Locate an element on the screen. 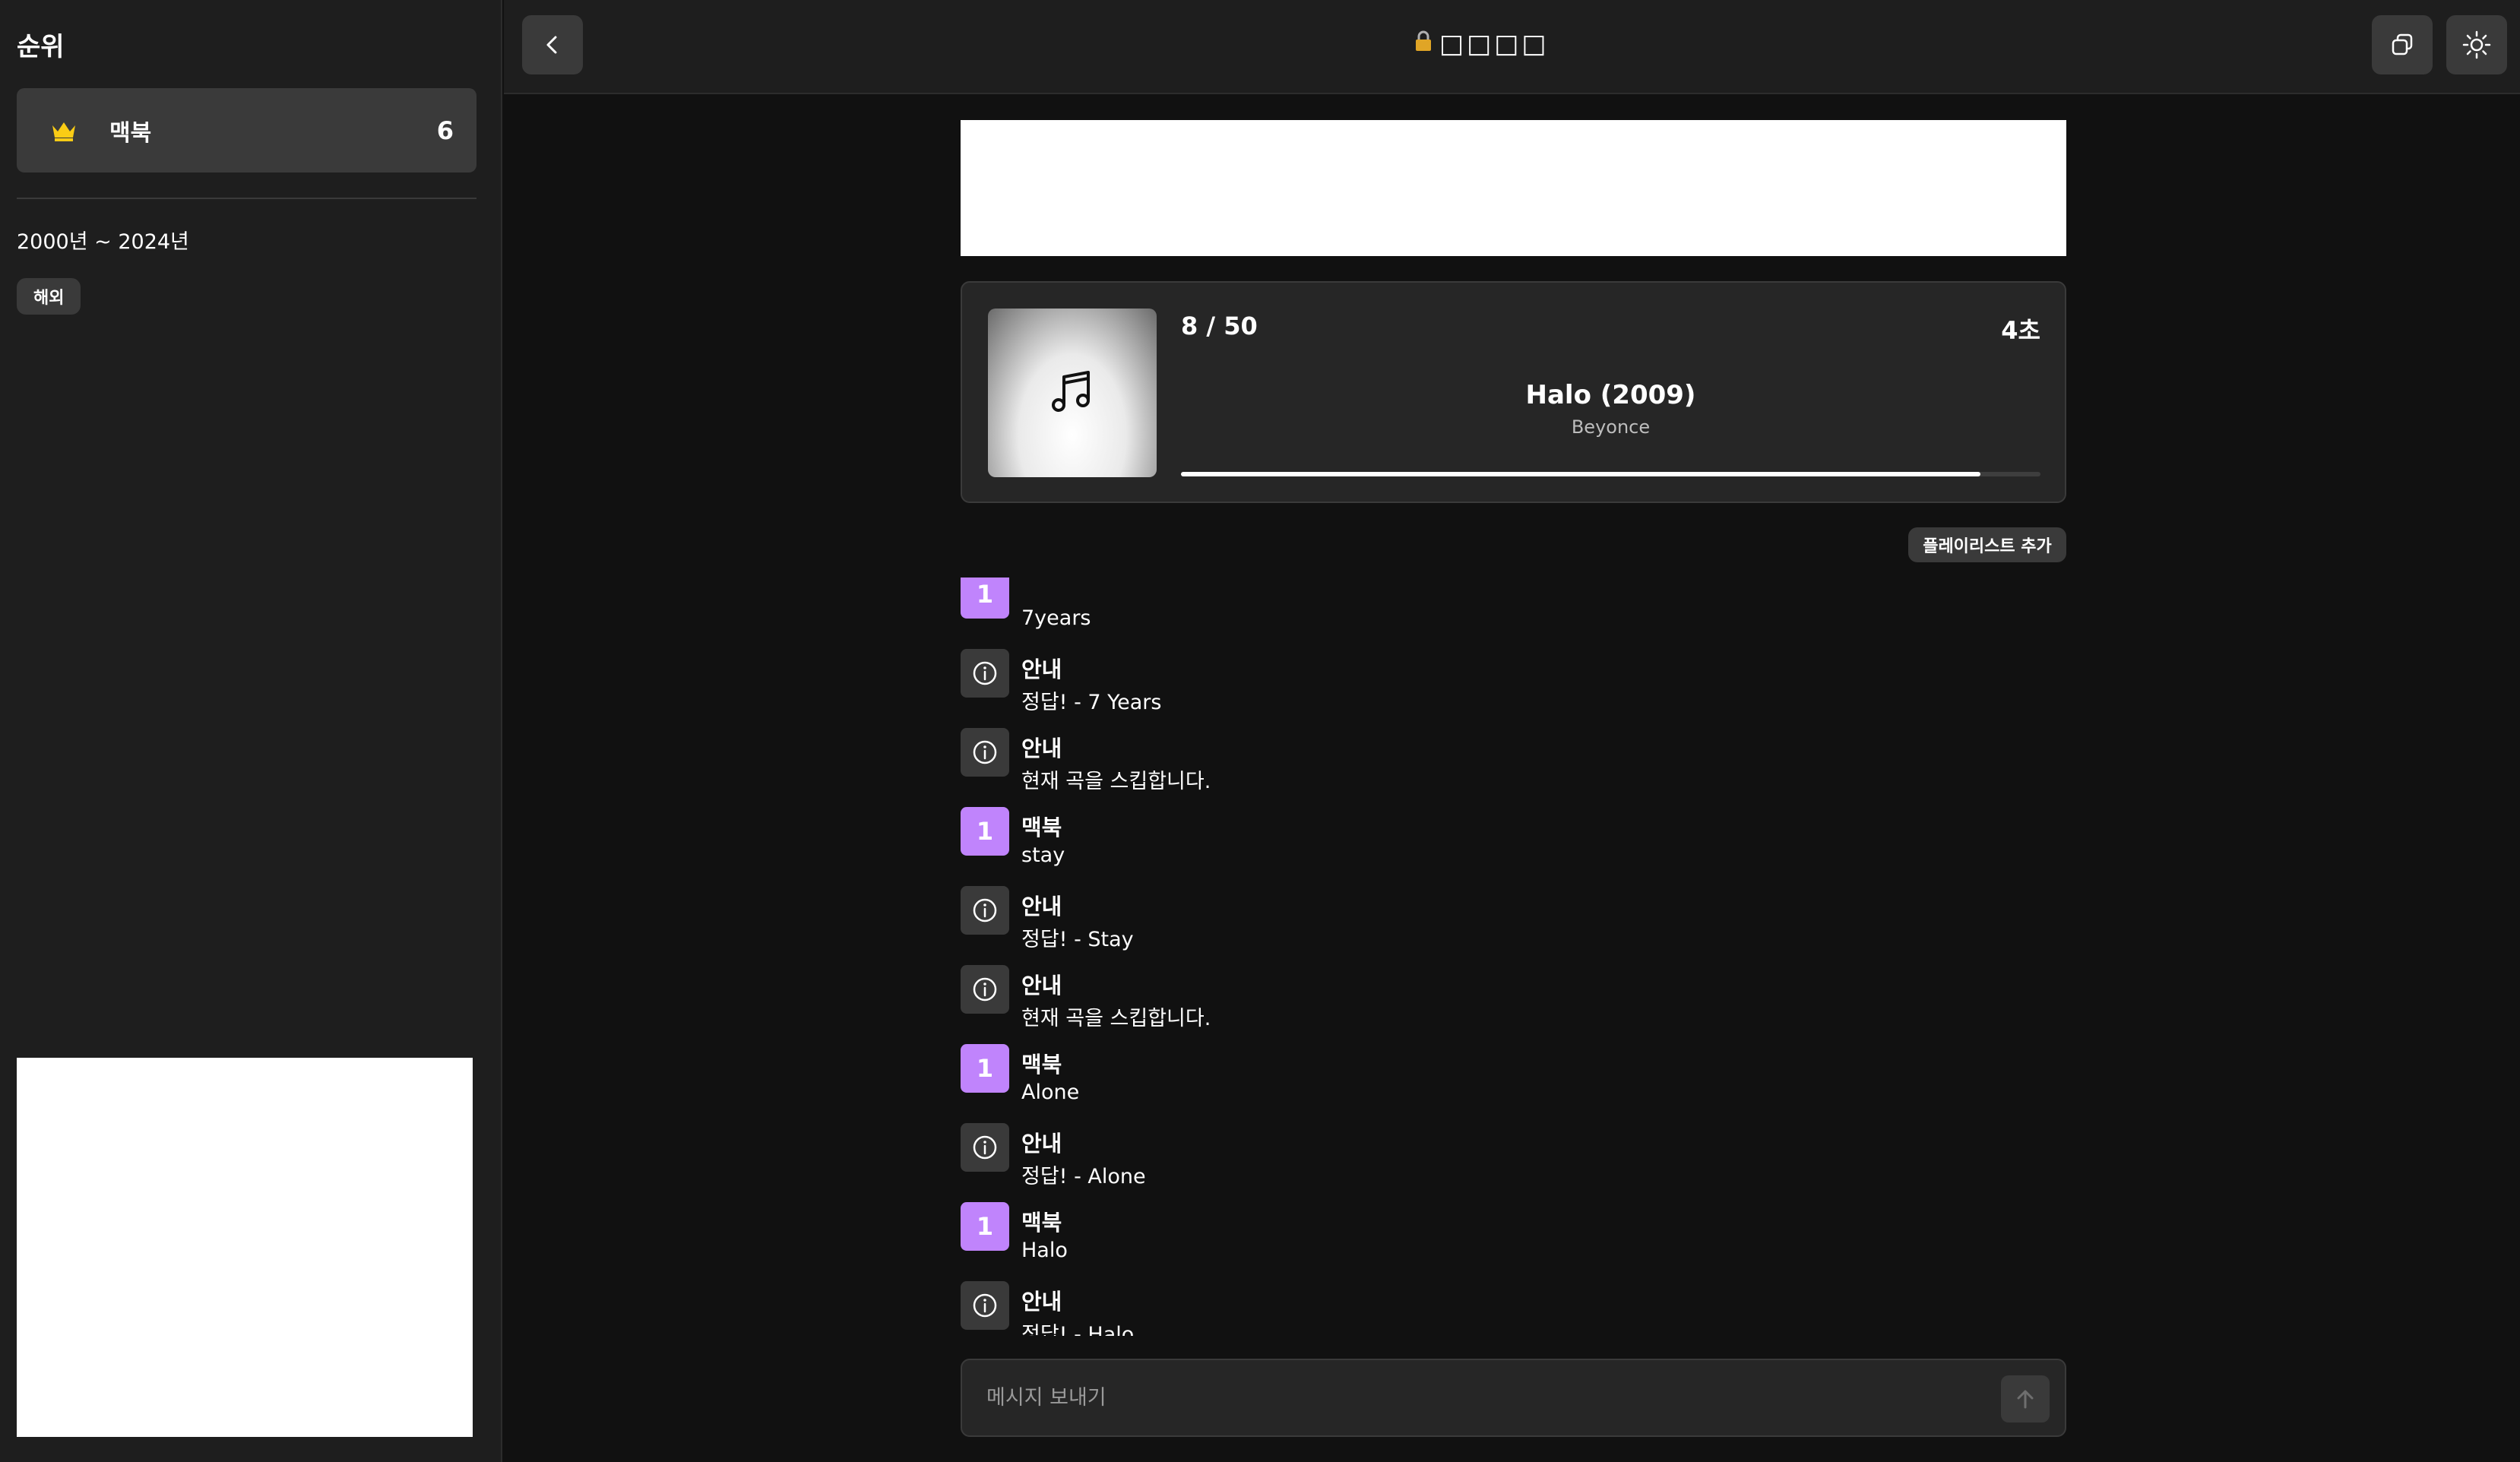 Image resolution: width=2520 pixels, height=1462 pixels. message-text: 정답! - 7 Years is located at coordinates (1091, 702).